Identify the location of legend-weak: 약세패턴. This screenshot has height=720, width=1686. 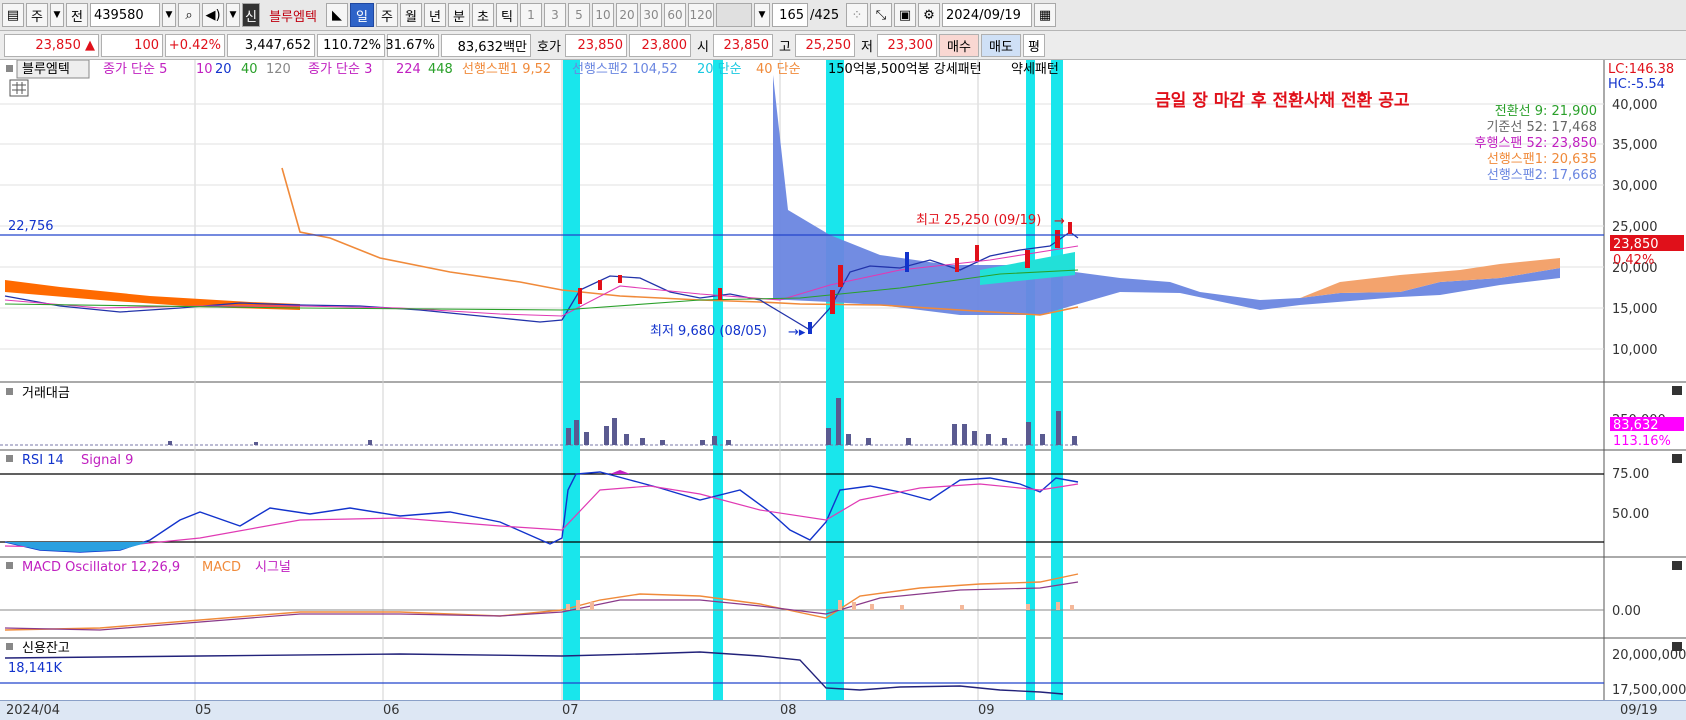
(1035, 69).